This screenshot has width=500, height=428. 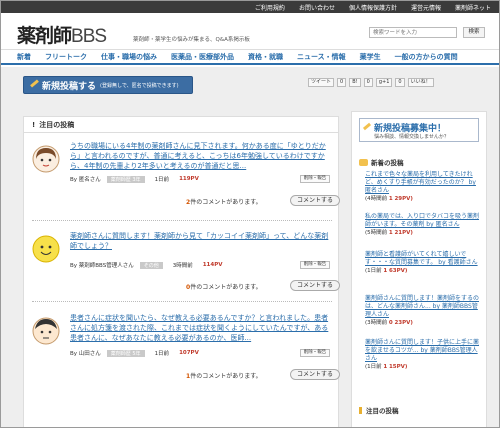 What do you see at coordinates (151, 265) in the screenshot?
I see `post-category-badge: その他` at bounding box center [151, 265].